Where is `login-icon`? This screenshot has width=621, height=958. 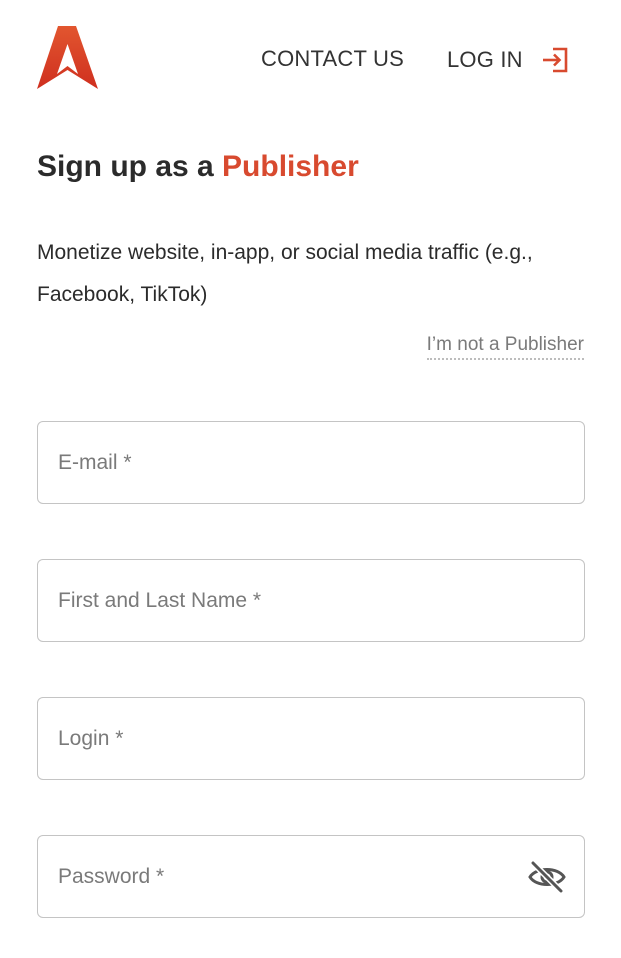 login-icon is located at coordinates (555, 60).